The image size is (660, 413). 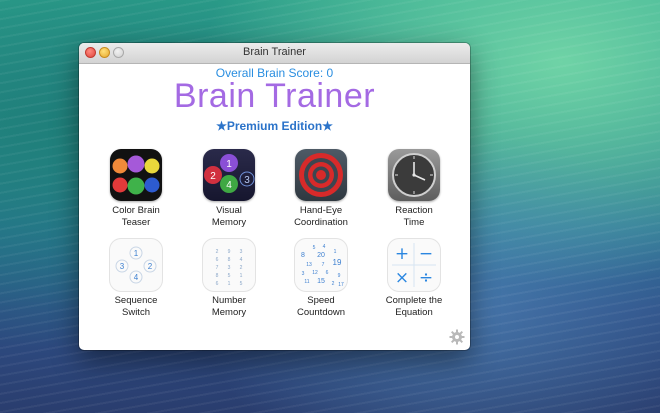 What do you see at coordinates (321, 175) in the screenshot?
I see `target-icon` at bounding box center [321, 175].